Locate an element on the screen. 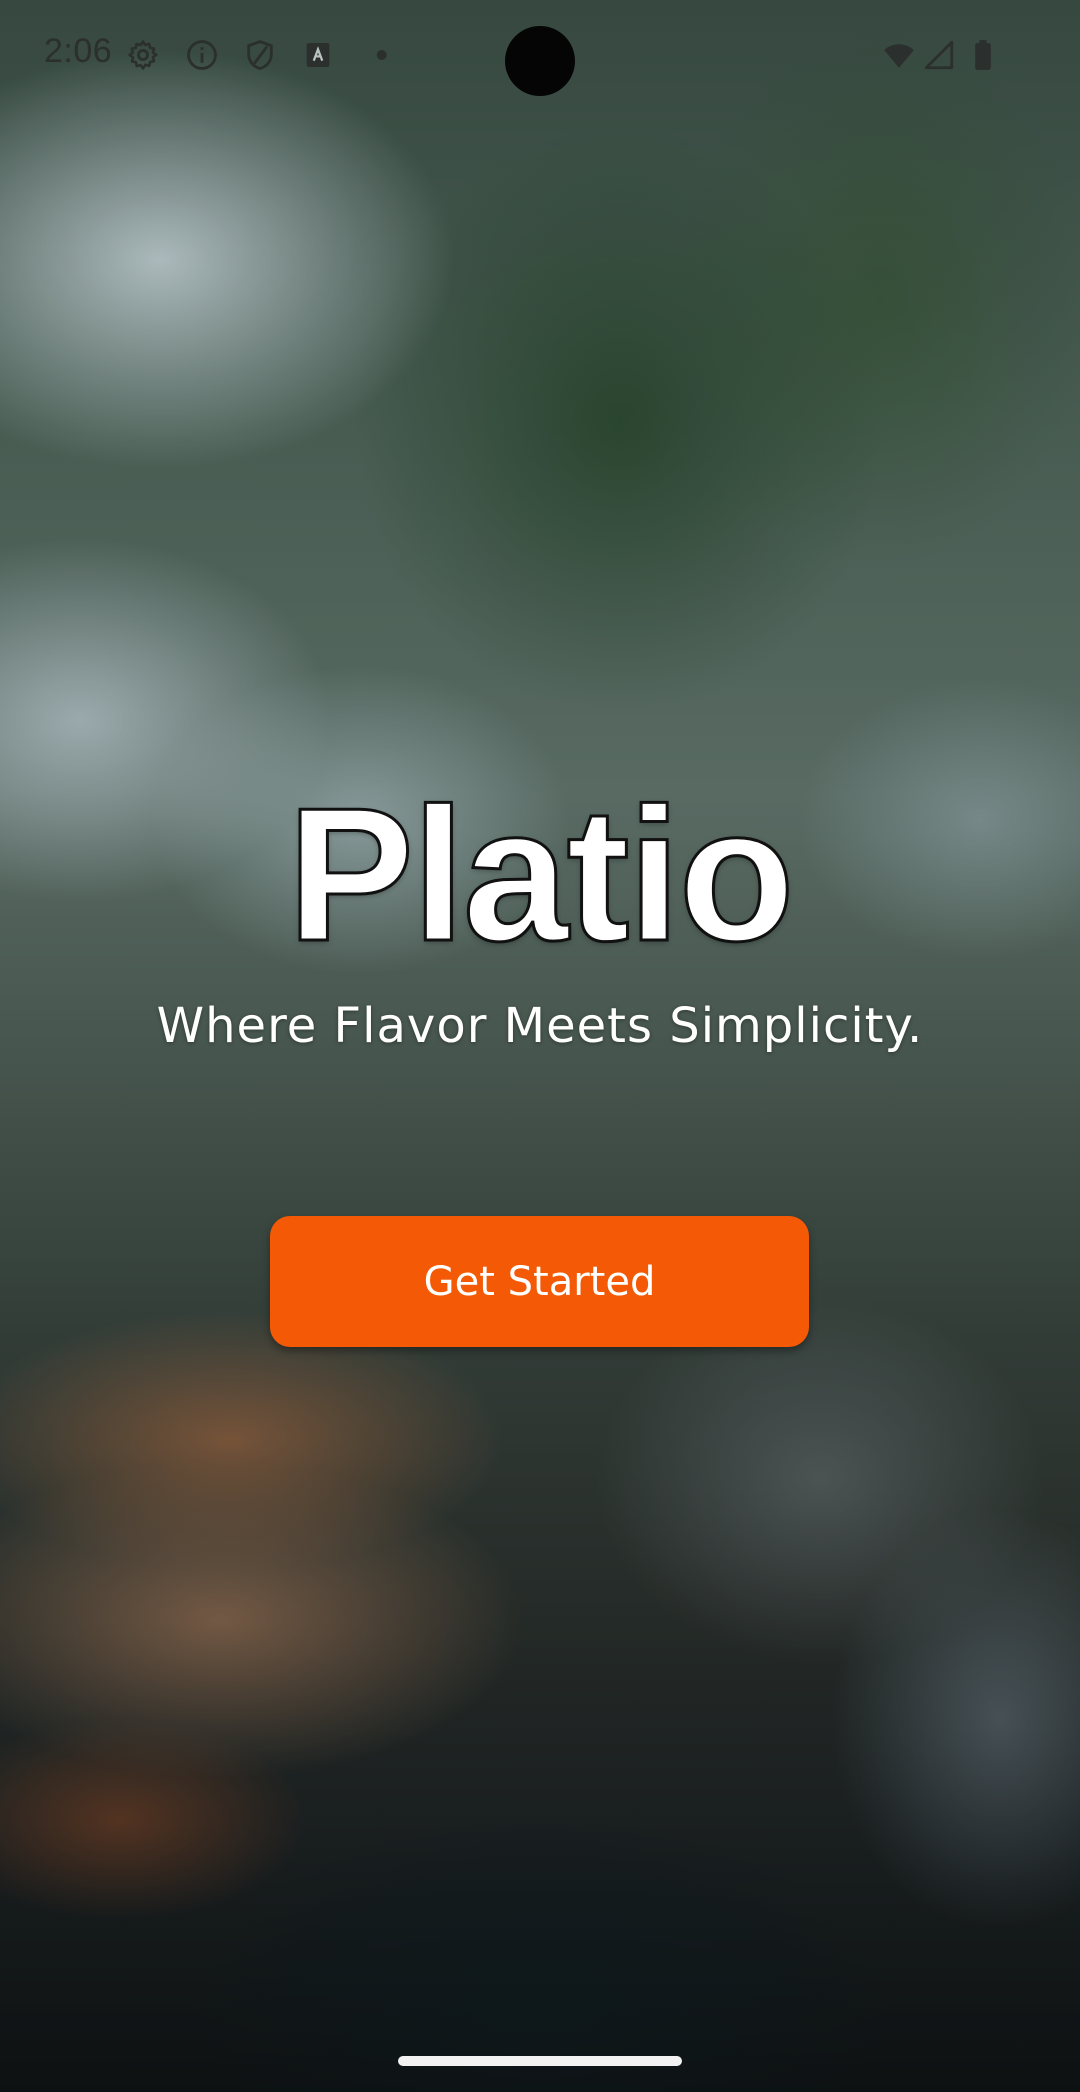  info-icon is located at coordinates (202, 55).